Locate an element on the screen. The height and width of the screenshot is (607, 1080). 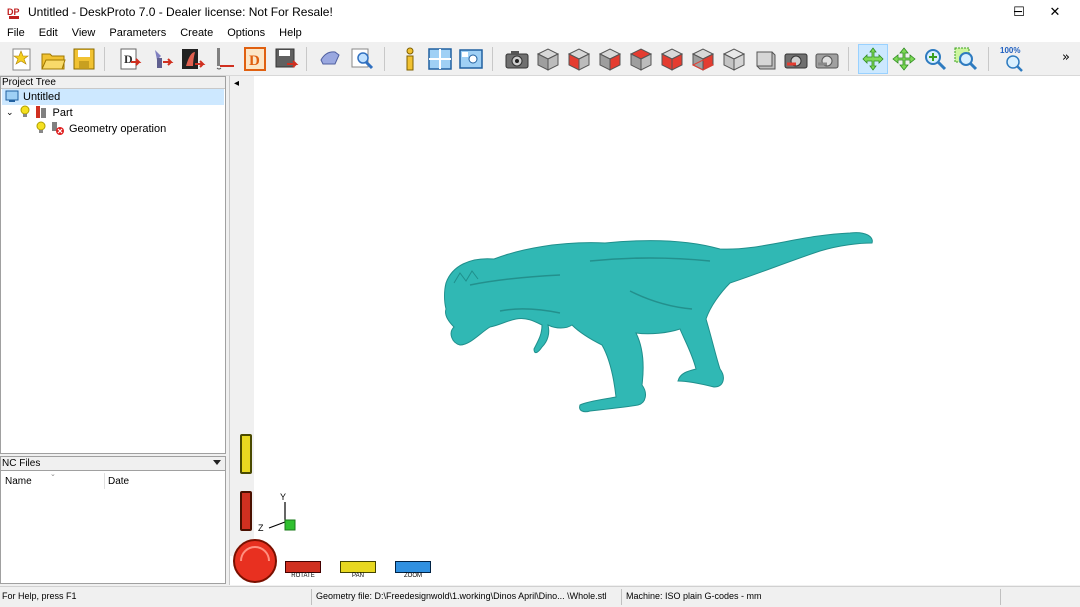
maximize-icon: ☐ is located at coordinates (1019, 12).